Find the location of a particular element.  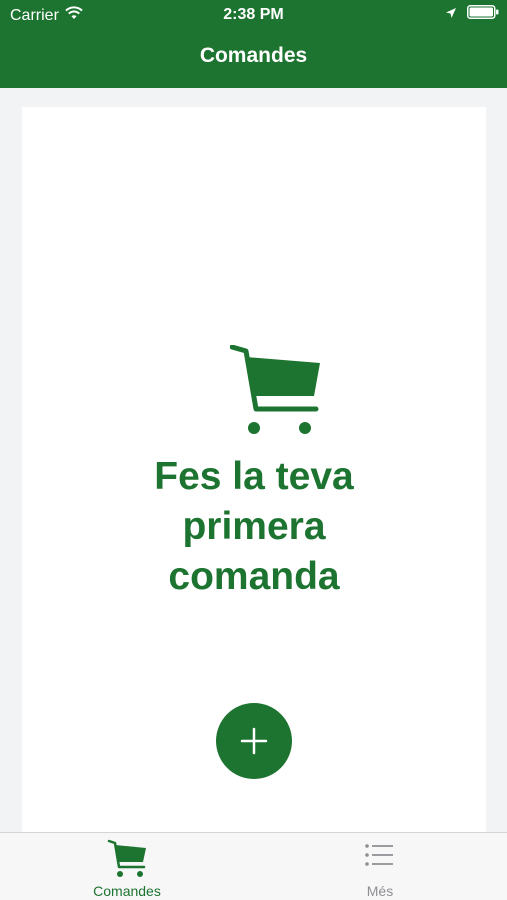

empty-state-line: primera is located at coordinates (254, 526).